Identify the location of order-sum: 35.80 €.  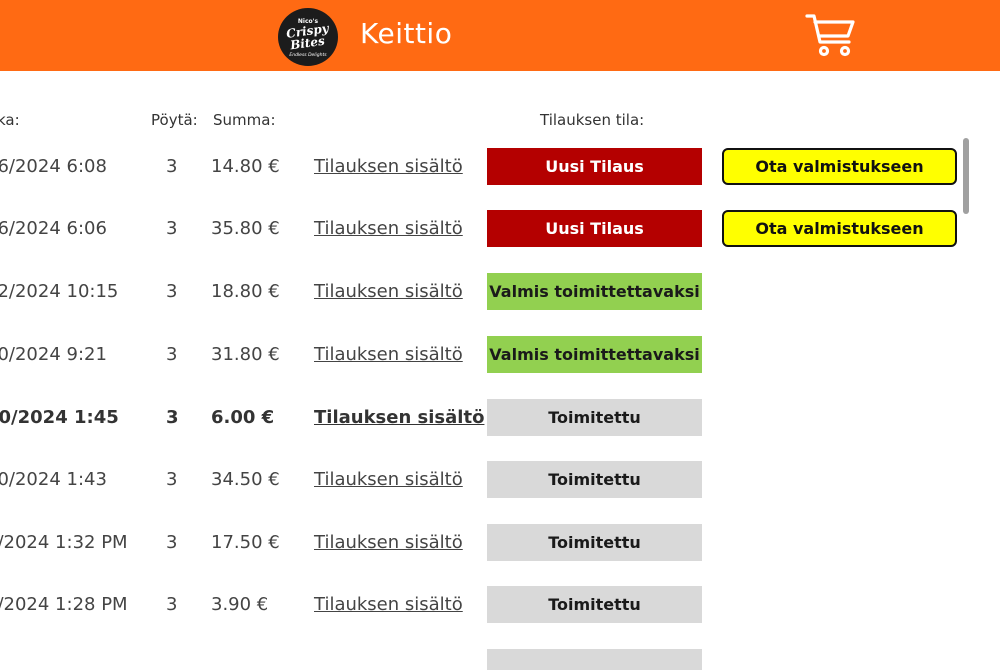
(245, 228).